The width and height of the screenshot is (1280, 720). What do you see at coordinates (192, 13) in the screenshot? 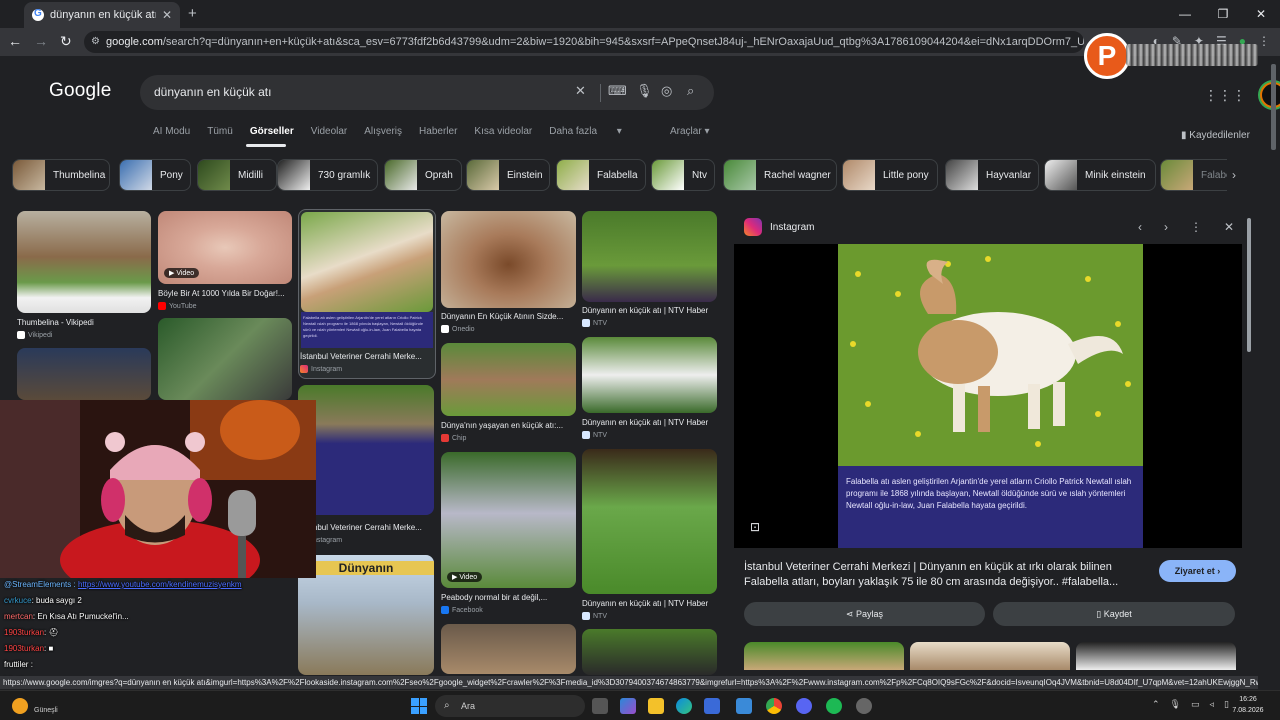
I see `new-tab-button: +` at bounding box center [192, 13].